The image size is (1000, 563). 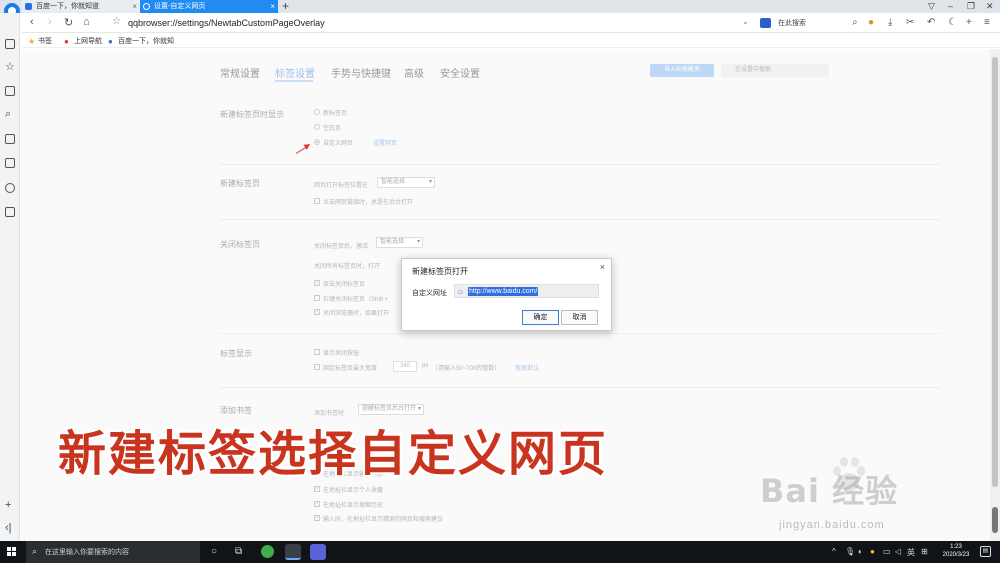 What do you see at coordinates (341, 354) in the screenshot?
I see `checkbox-label: 显示关闭按钮` at bounding box center [341, 354].